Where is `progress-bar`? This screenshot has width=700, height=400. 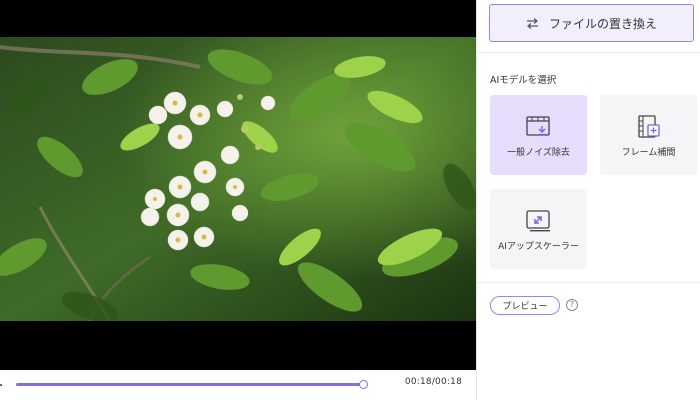
progress-bar is located at coordinates (192, 384).